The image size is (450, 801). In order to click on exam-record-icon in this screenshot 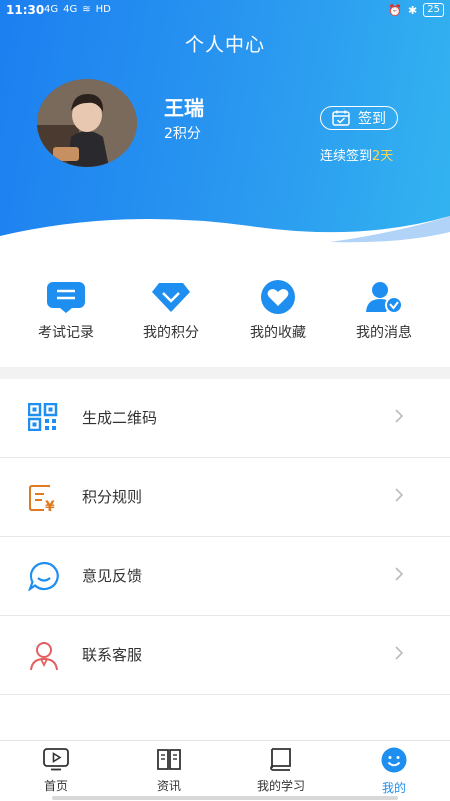, I will do `click(66, 297)`.